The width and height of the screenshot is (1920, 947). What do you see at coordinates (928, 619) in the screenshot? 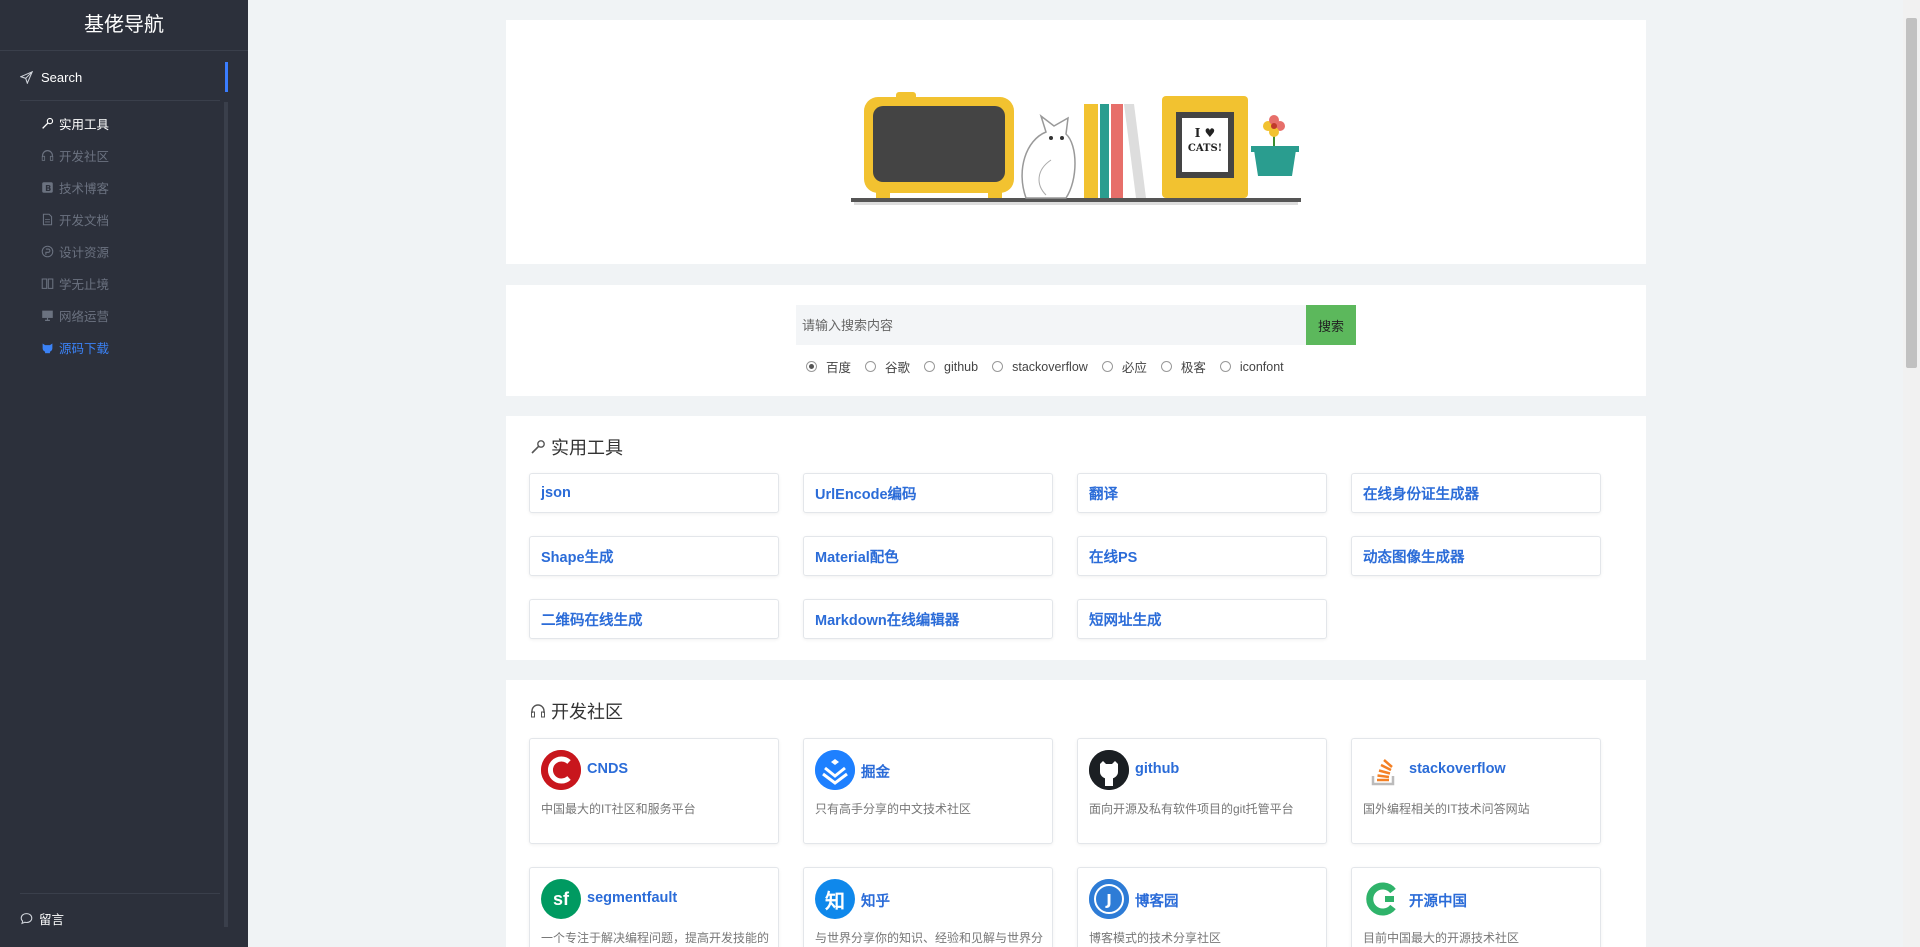
I see `tool-card: Markdown在线编辑器` at bounding box center [928, 619].